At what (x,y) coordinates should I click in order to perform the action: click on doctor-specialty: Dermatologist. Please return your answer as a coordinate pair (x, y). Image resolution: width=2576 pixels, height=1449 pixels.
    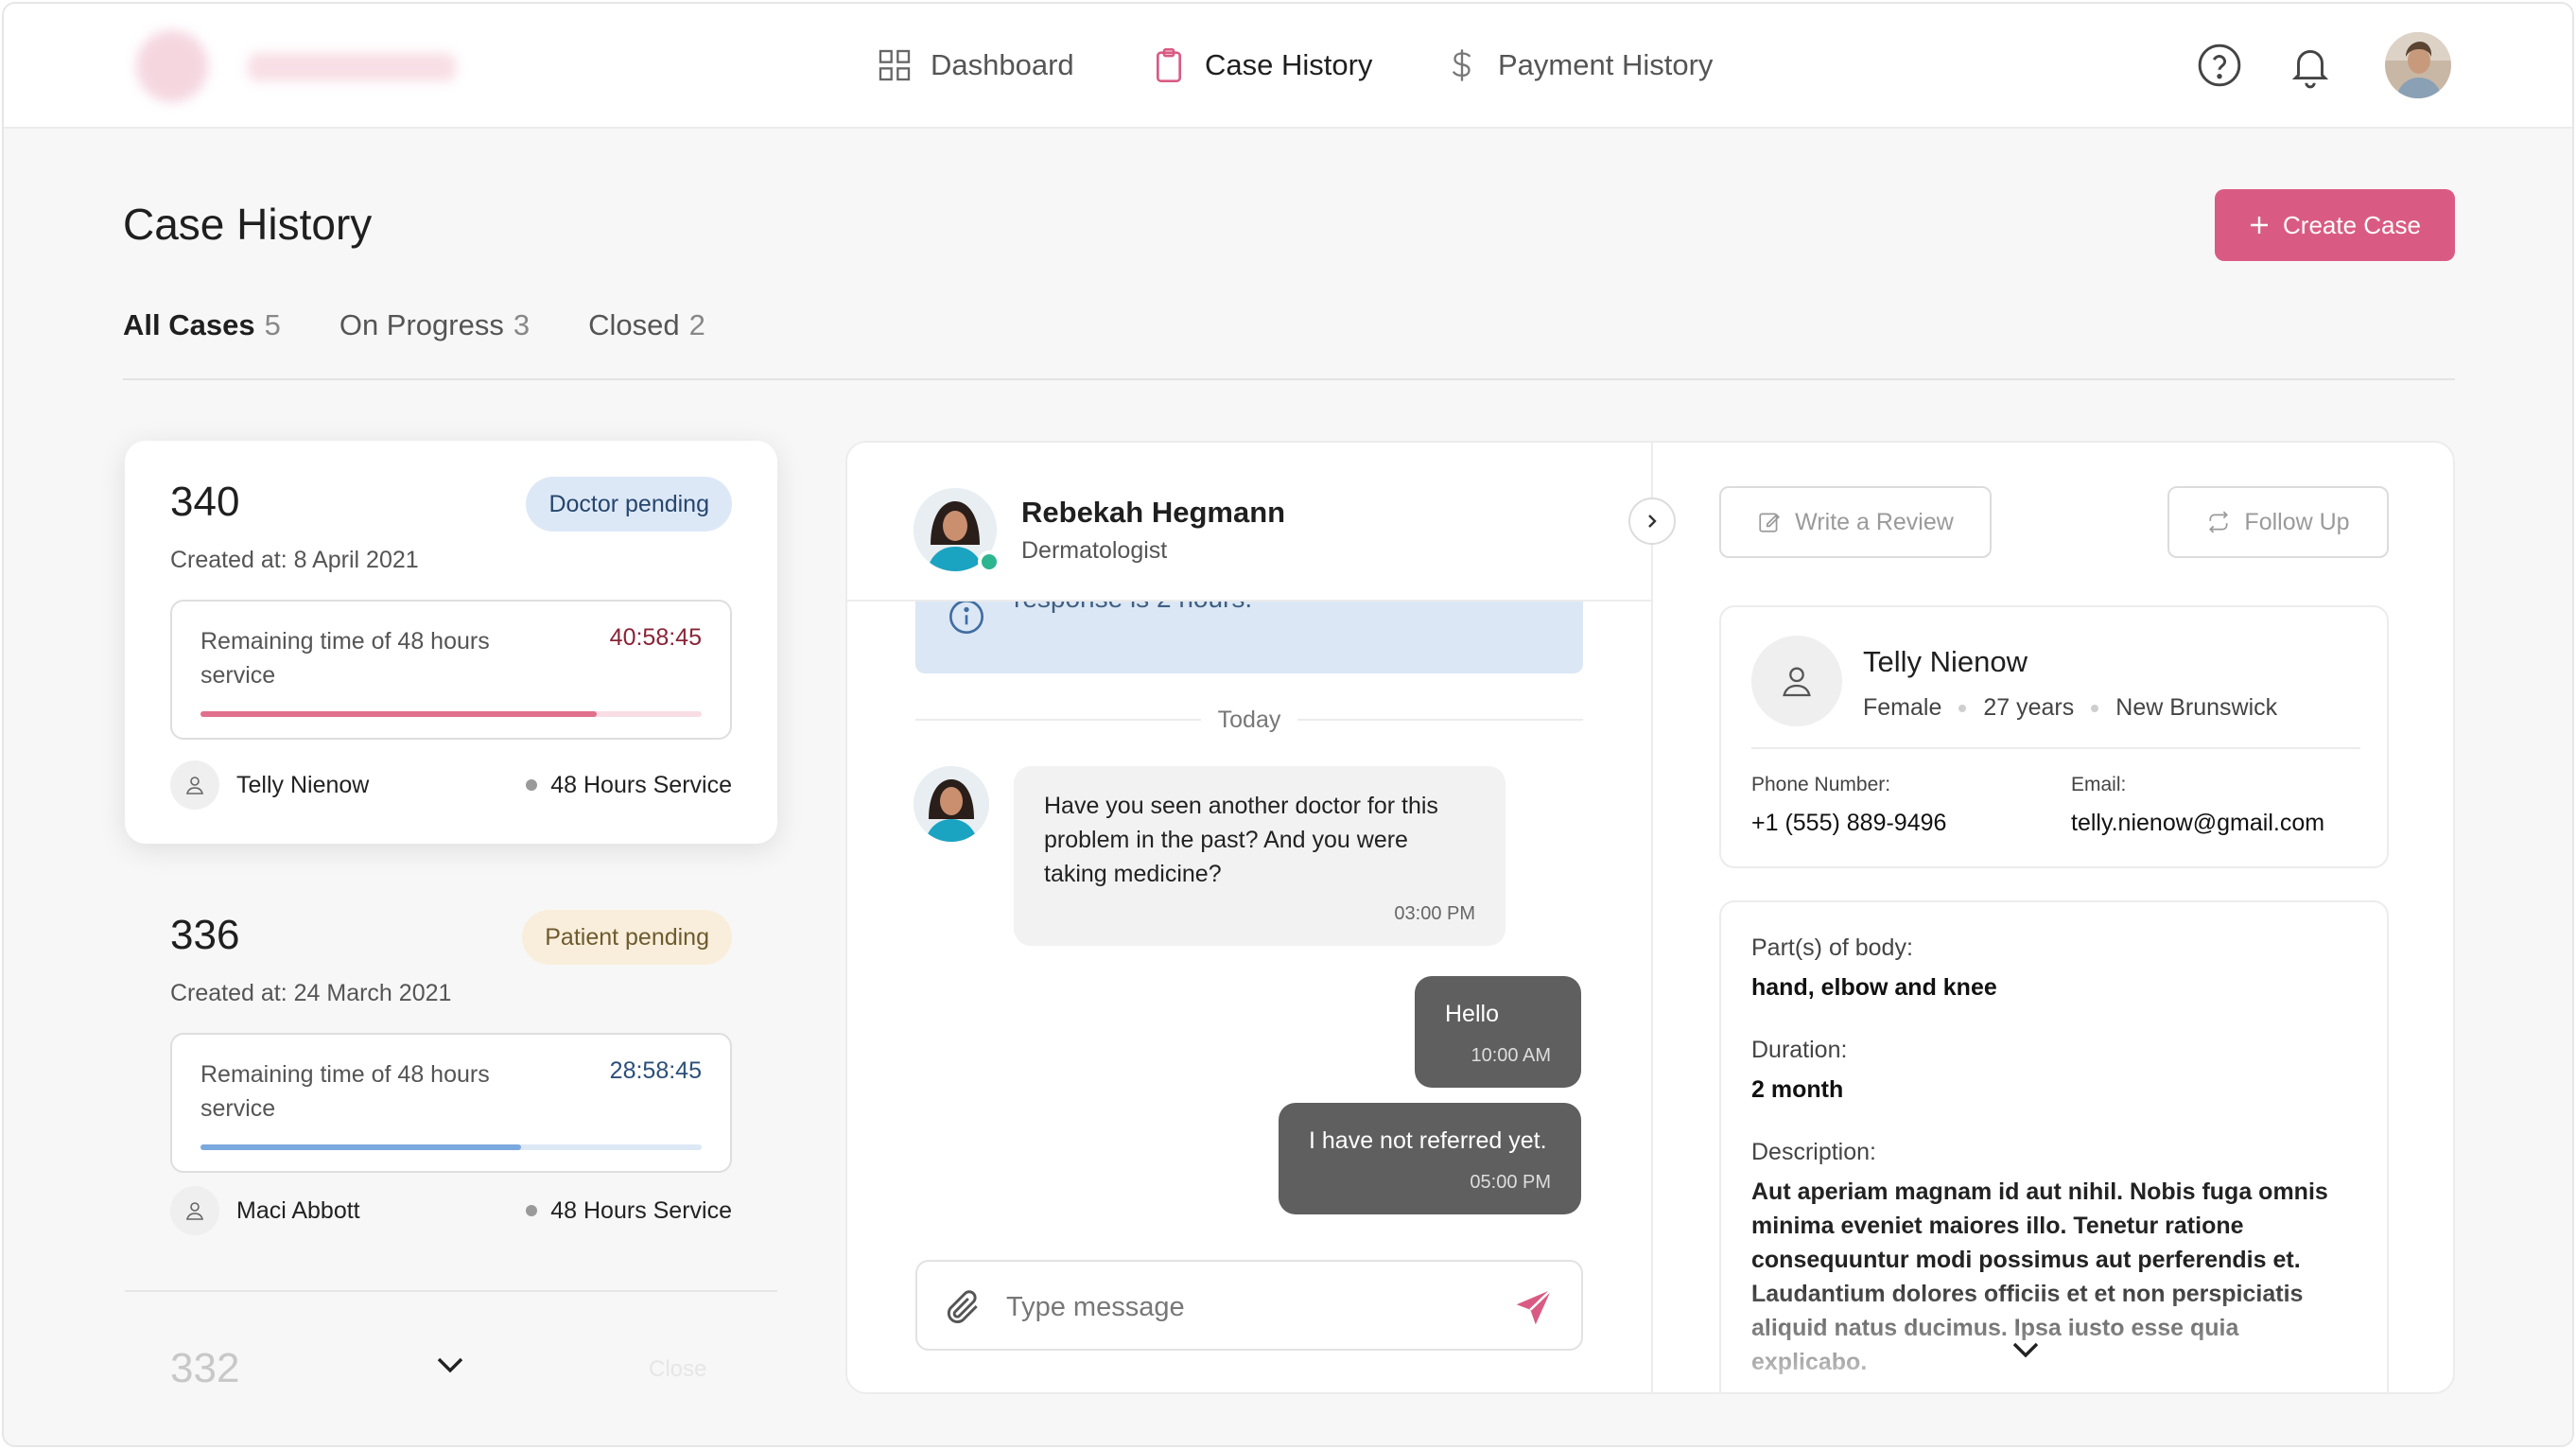
    Looking at the image, I should click on (1094, 550).